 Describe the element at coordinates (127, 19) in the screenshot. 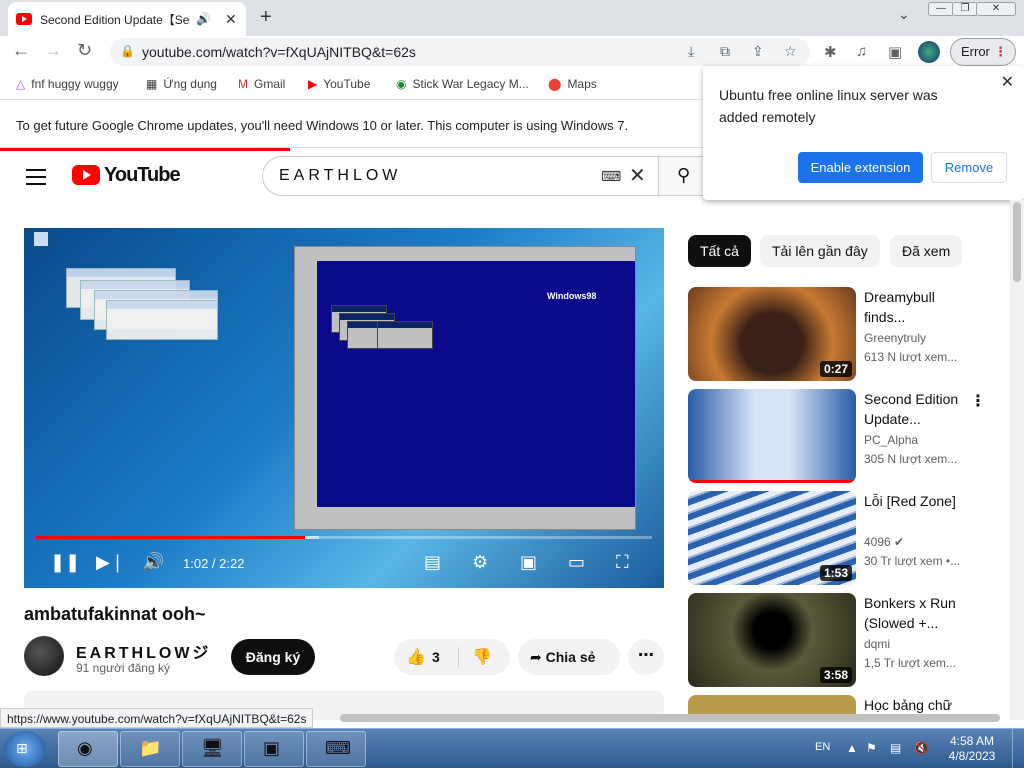

I see `browser-tab: Second Edition Update【Seco 🔊 ✕` at that location.